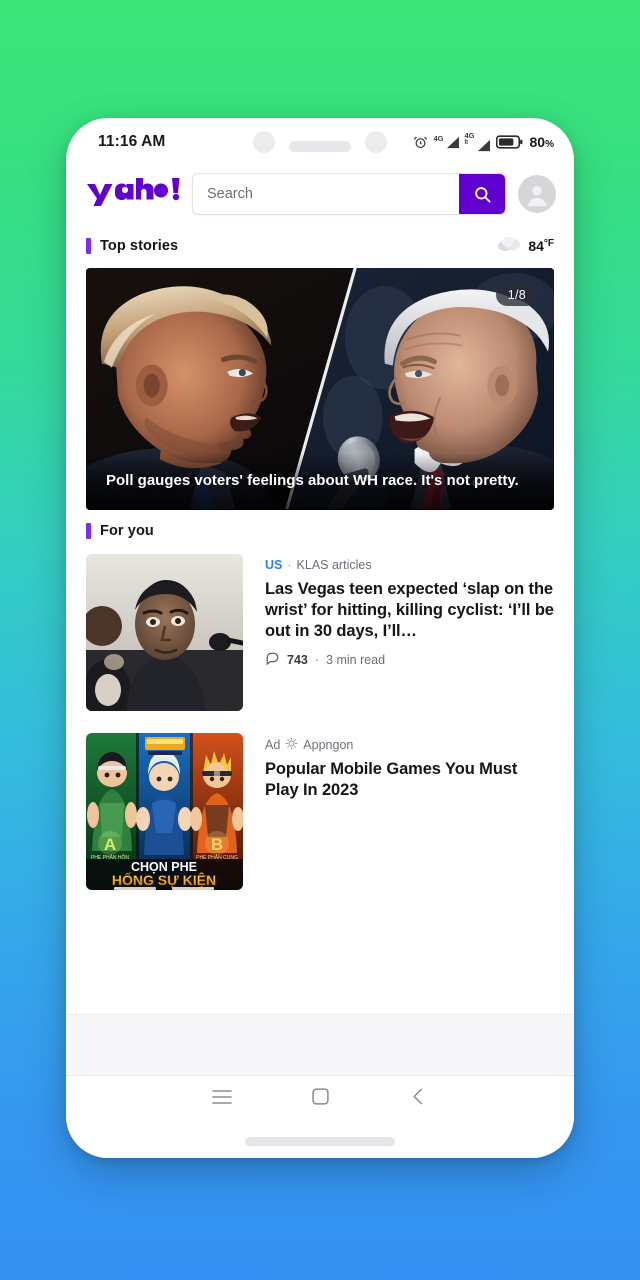 The image size is (640, 1280). What do you see at coordinates (478, 142) in the screenshot?
I see `signal-4g-icon-secondary: 4G lt` at bounding box center [478, 142].